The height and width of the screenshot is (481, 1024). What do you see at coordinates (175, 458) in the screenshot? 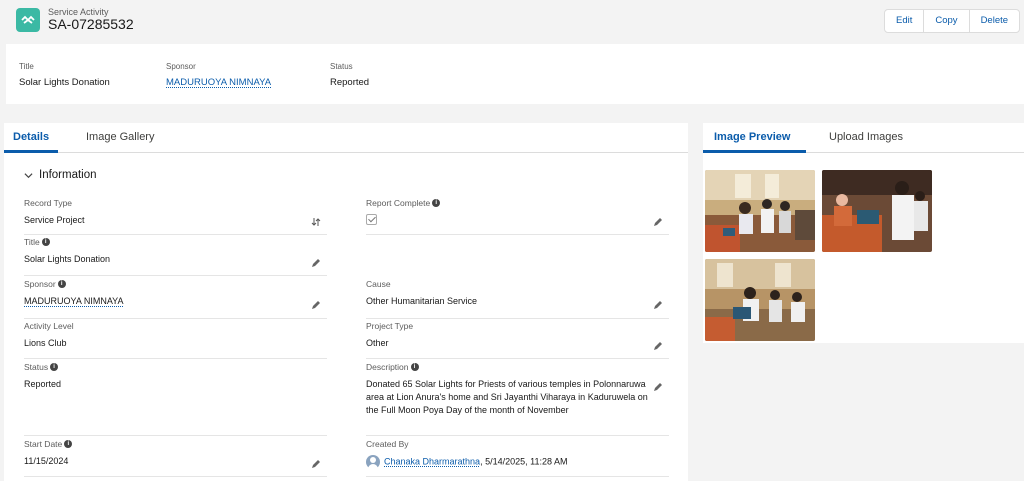
I see `field-start-date: Start Date i 11/15/2024` at bounding box center [175, 458].